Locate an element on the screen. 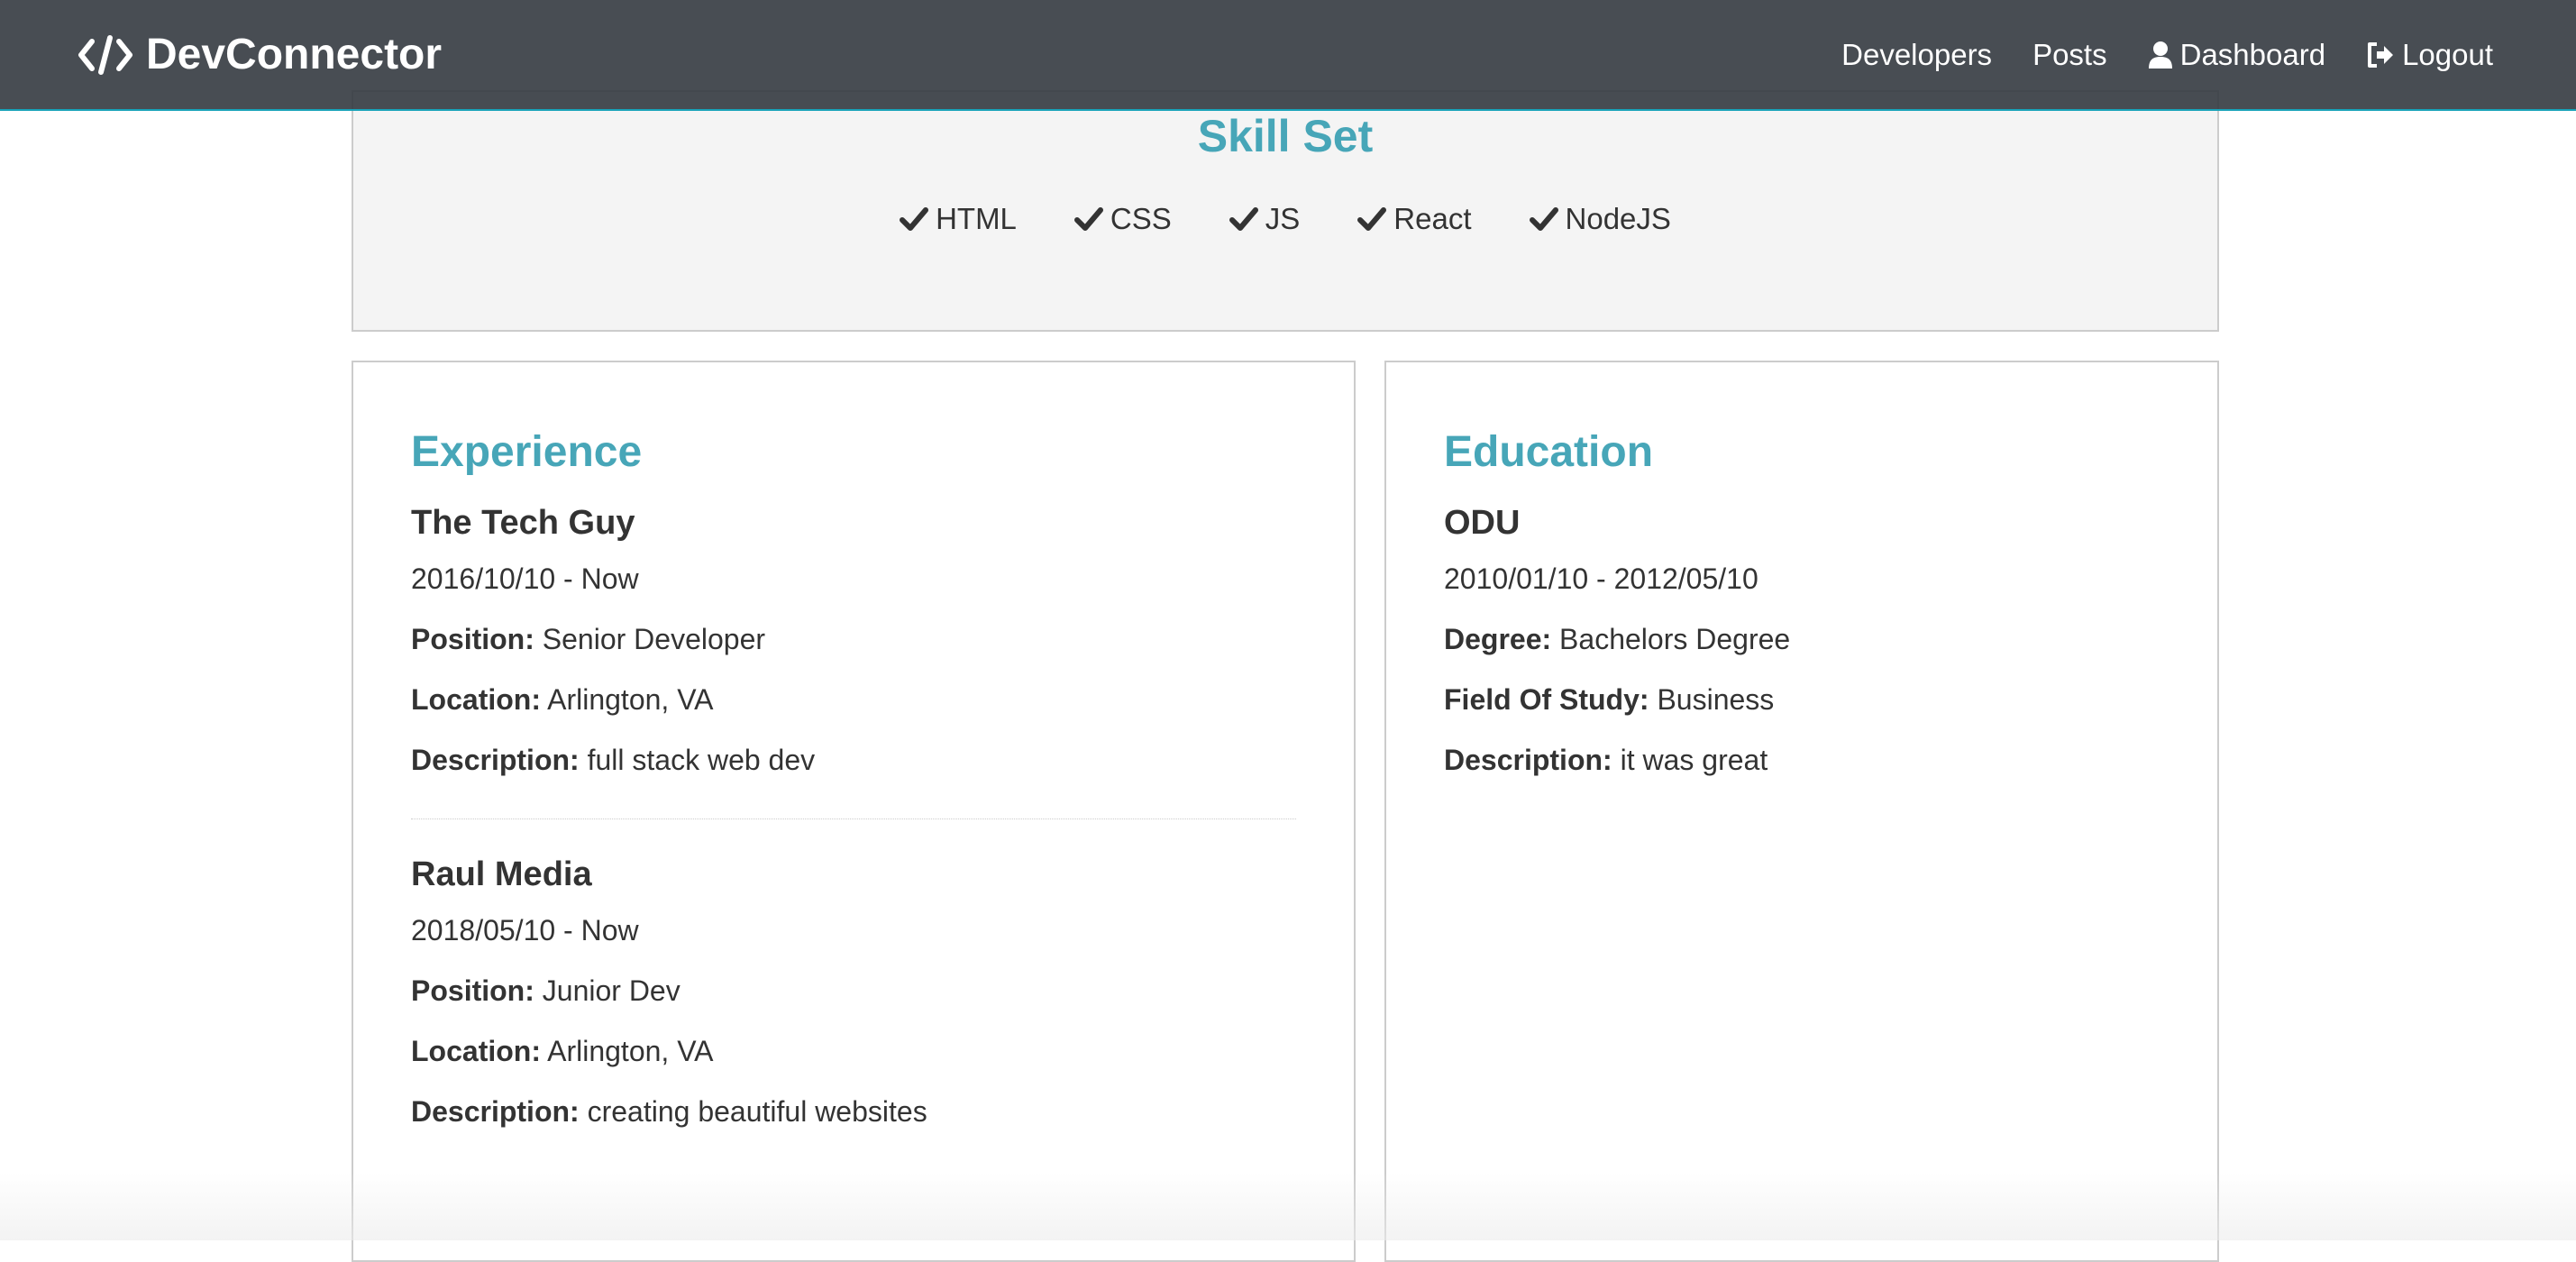  skill-label: CSS is located at coordinates (1141, 218).